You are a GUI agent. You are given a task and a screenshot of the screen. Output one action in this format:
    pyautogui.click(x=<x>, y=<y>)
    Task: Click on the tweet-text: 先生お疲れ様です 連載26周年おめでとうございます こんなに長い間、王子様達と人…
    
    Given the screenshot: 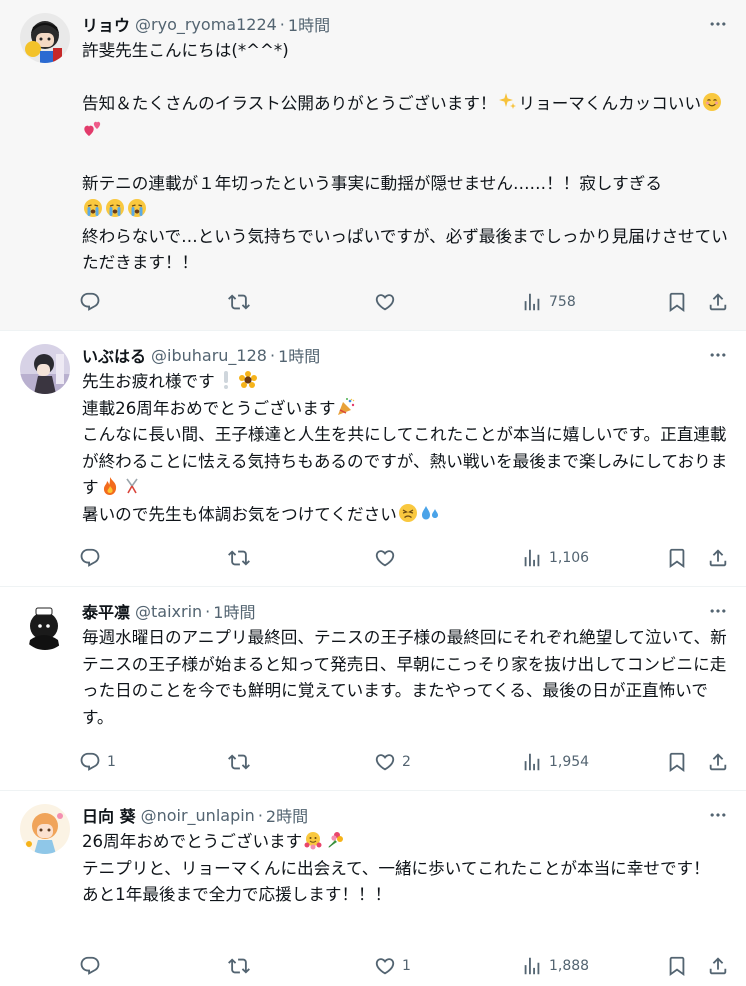 What is the action you would take?
    pyautogui.click(x=406, y=448)
    